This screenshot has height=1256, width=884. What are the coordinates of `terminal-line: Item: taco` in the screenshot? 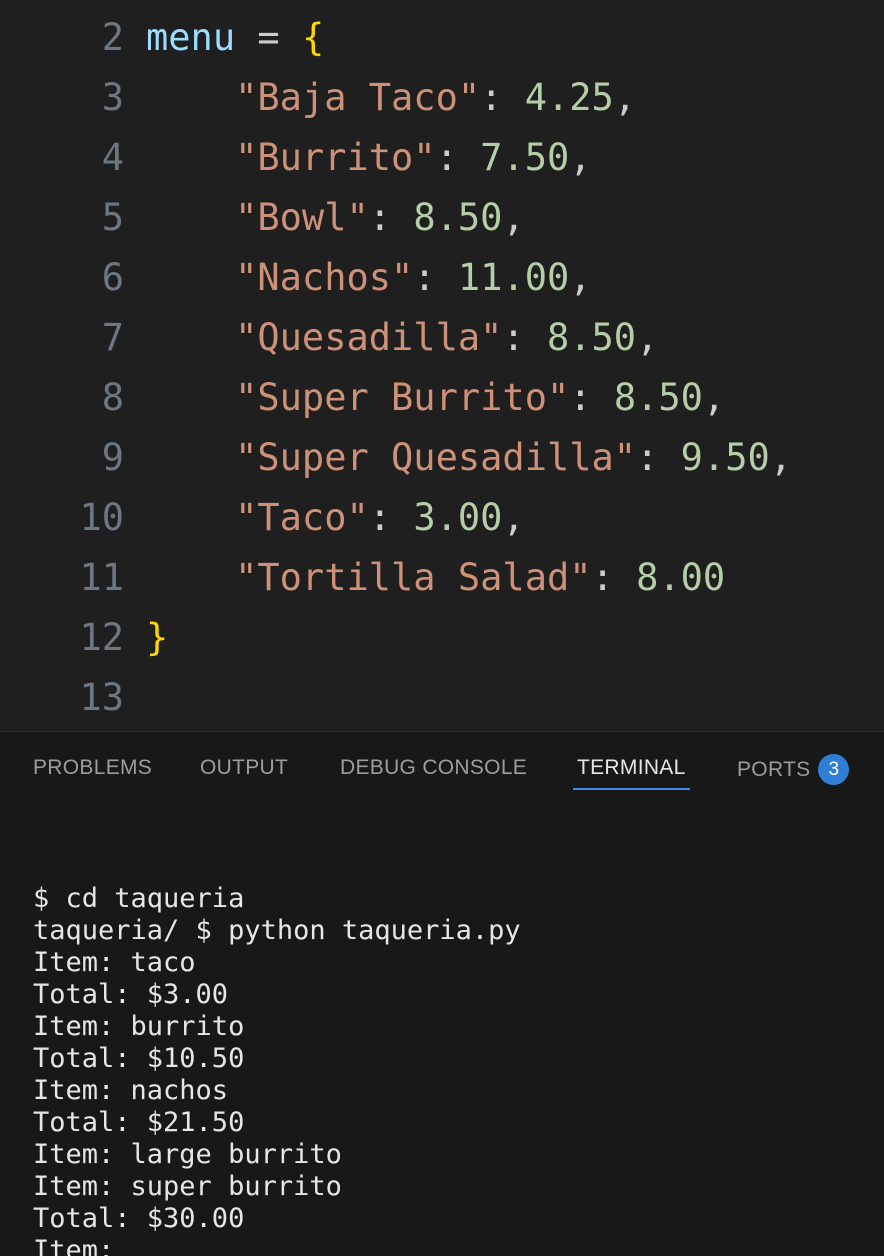 It's located at (114, 962).